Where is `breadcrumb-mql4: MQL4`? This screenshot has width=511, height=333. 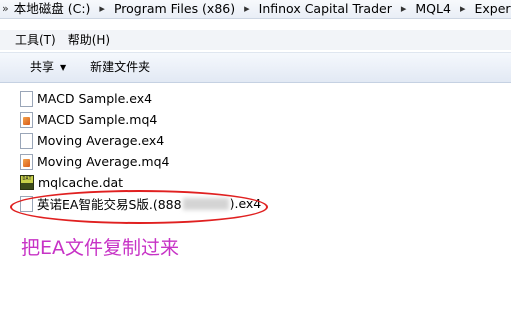
breadcrumb-mql4: MQL4 is located at coordinates (433, 8).